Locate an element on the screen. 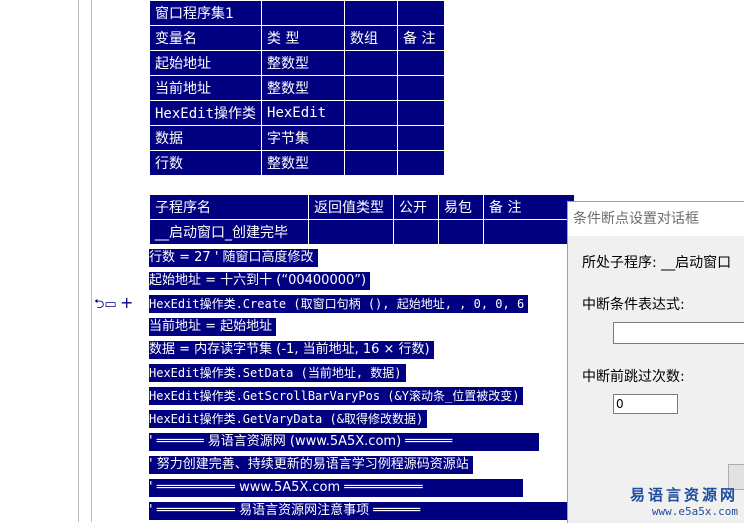 This screenshot has height=523, width=744. column-header: 返回值类型 is located at coordinates (351, 207).